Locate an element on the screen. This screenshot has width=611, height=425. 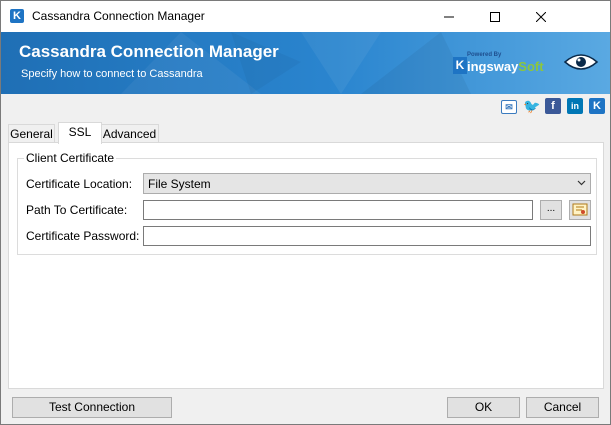
ok-button: OK is located at coordinates (483, 407).